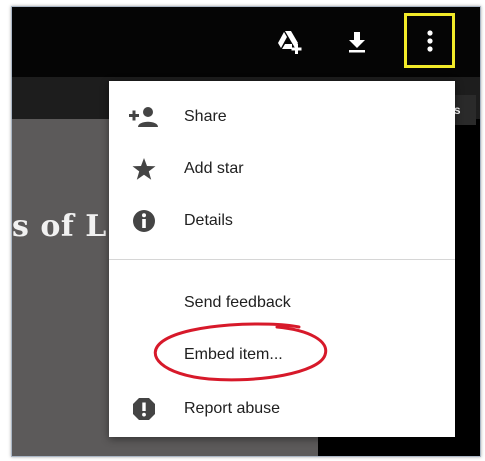 The height and width of the screenshot is (461, 485). I want to click on menu-divider, so click(282, 259).